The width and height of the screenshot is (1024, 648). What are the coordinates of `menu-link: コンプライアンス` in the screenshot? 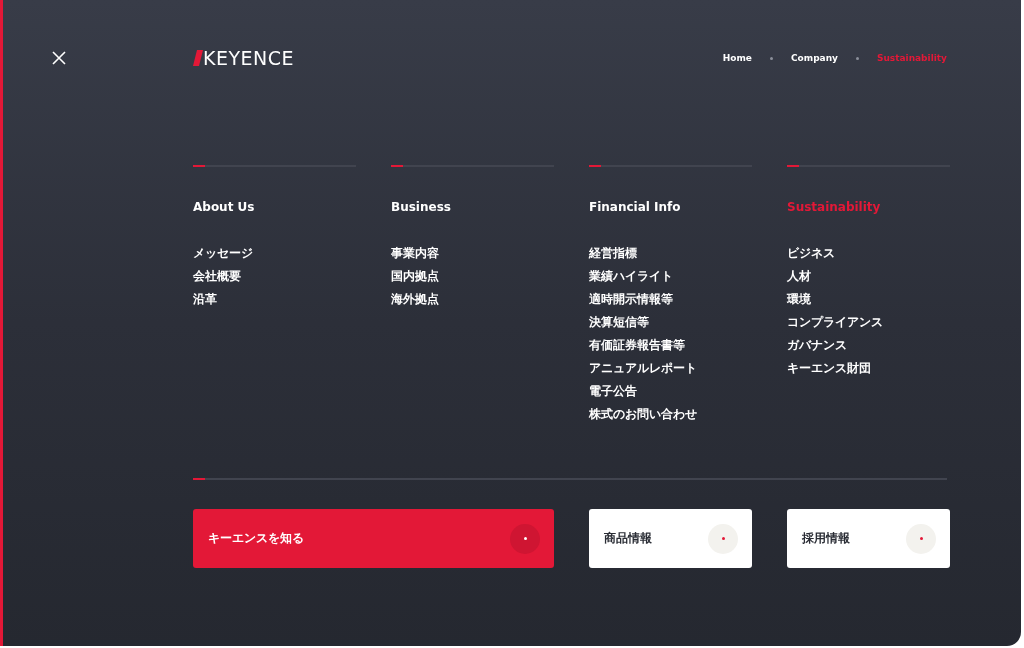 It's located at (835, 322).